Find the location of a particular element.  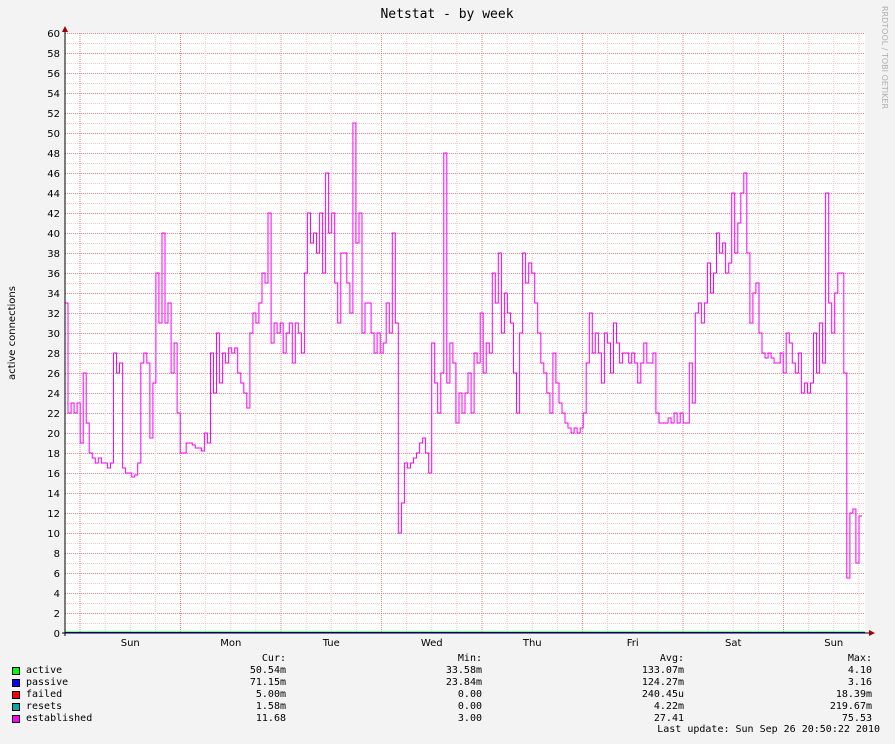

y-tick-label: 22 is located at coordinates (53, 414).